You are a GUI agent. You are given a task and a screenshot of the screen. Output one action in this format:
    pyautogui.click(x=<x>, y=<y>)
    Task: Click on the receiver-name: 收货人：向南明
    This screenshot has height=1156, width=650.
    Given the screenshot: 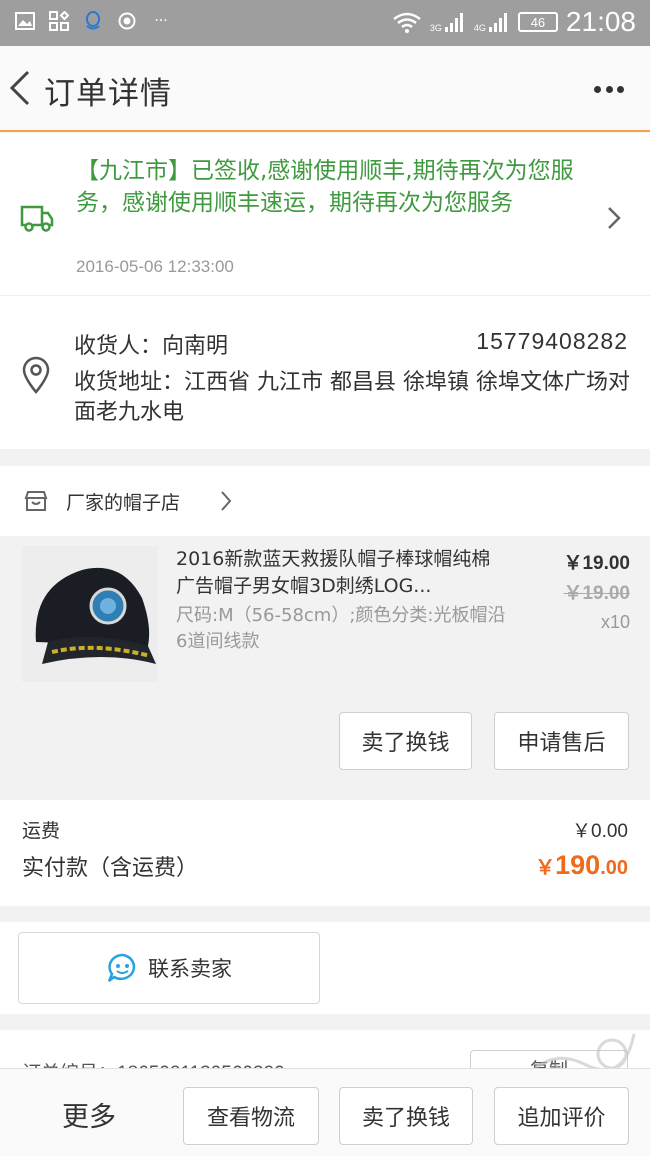 What is the action you would take?
    pyautogui.click(x=151, y=346)
    